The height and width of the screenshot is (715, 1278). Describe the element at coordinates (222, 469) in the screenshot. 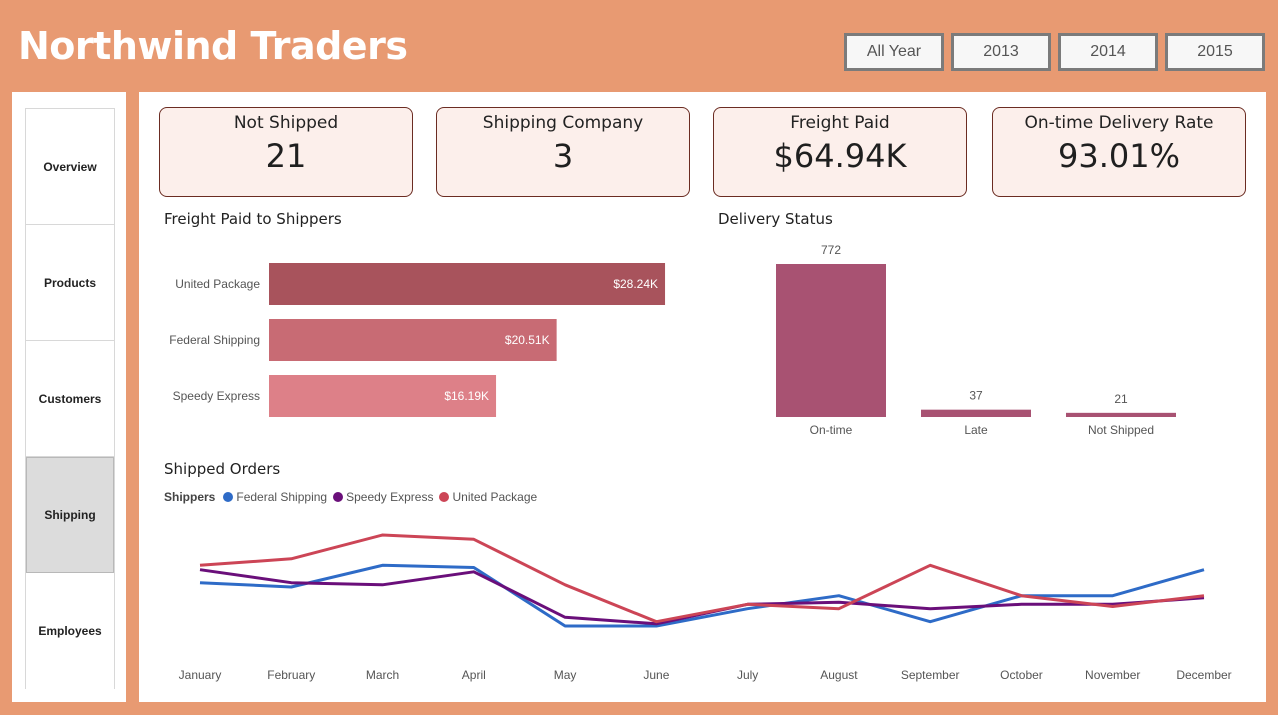

I see `orders-chart-title: Shipped Orders` at that location.